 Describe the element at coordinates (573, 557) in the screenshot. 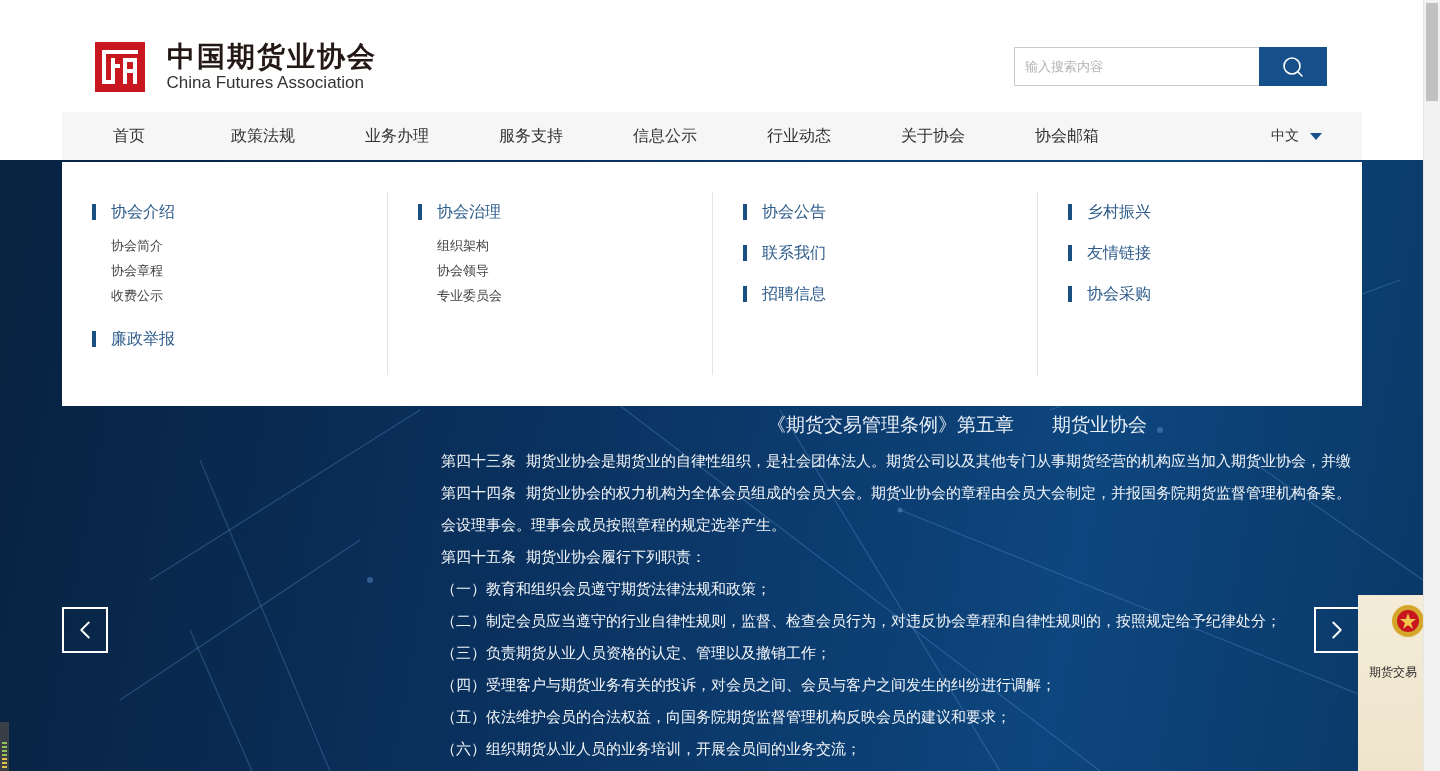

I see `article-line: 第四十五条 期货业协会履行下列职责：` at that location.